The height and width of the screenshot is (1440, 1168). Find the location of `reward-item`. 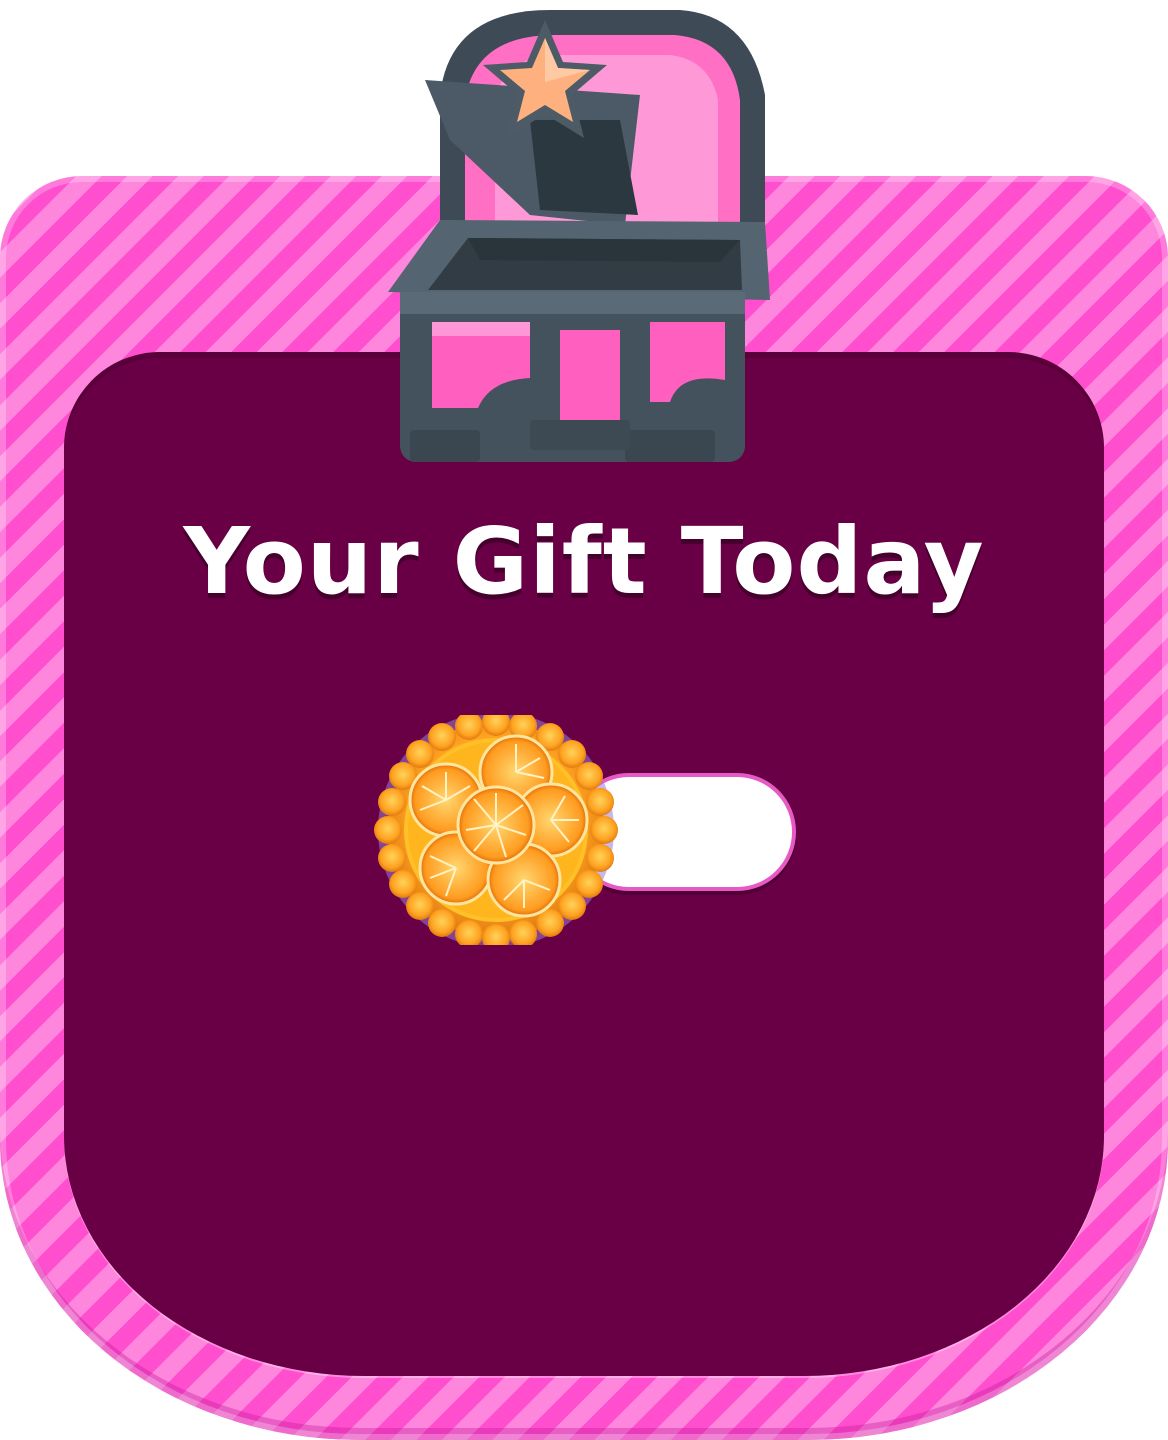

reward-item is located at coordinates (590, 830).